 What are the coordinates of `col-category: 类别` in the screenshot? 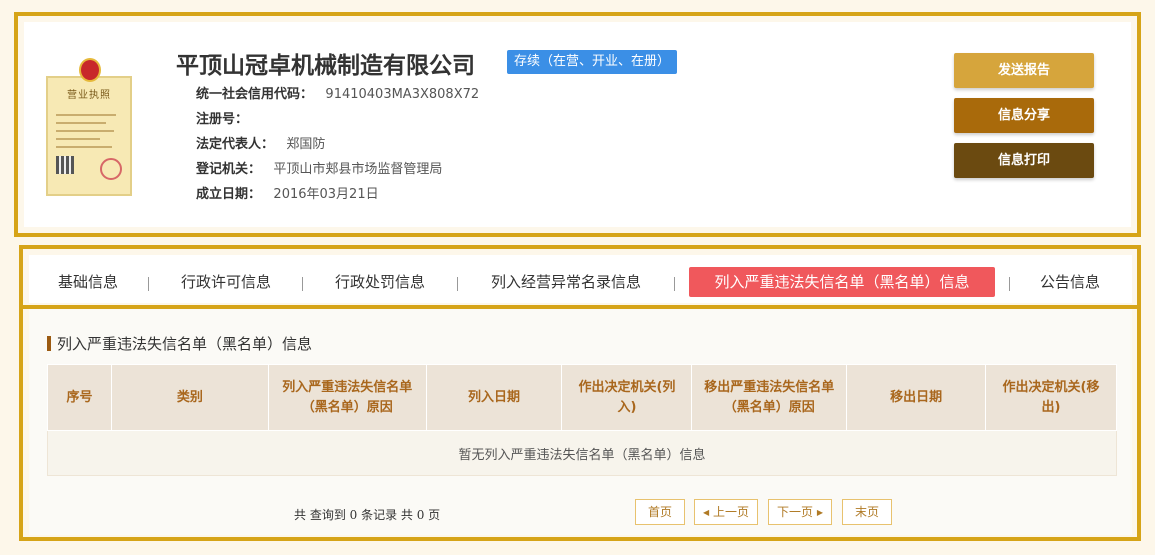 It's located at (189, 397).